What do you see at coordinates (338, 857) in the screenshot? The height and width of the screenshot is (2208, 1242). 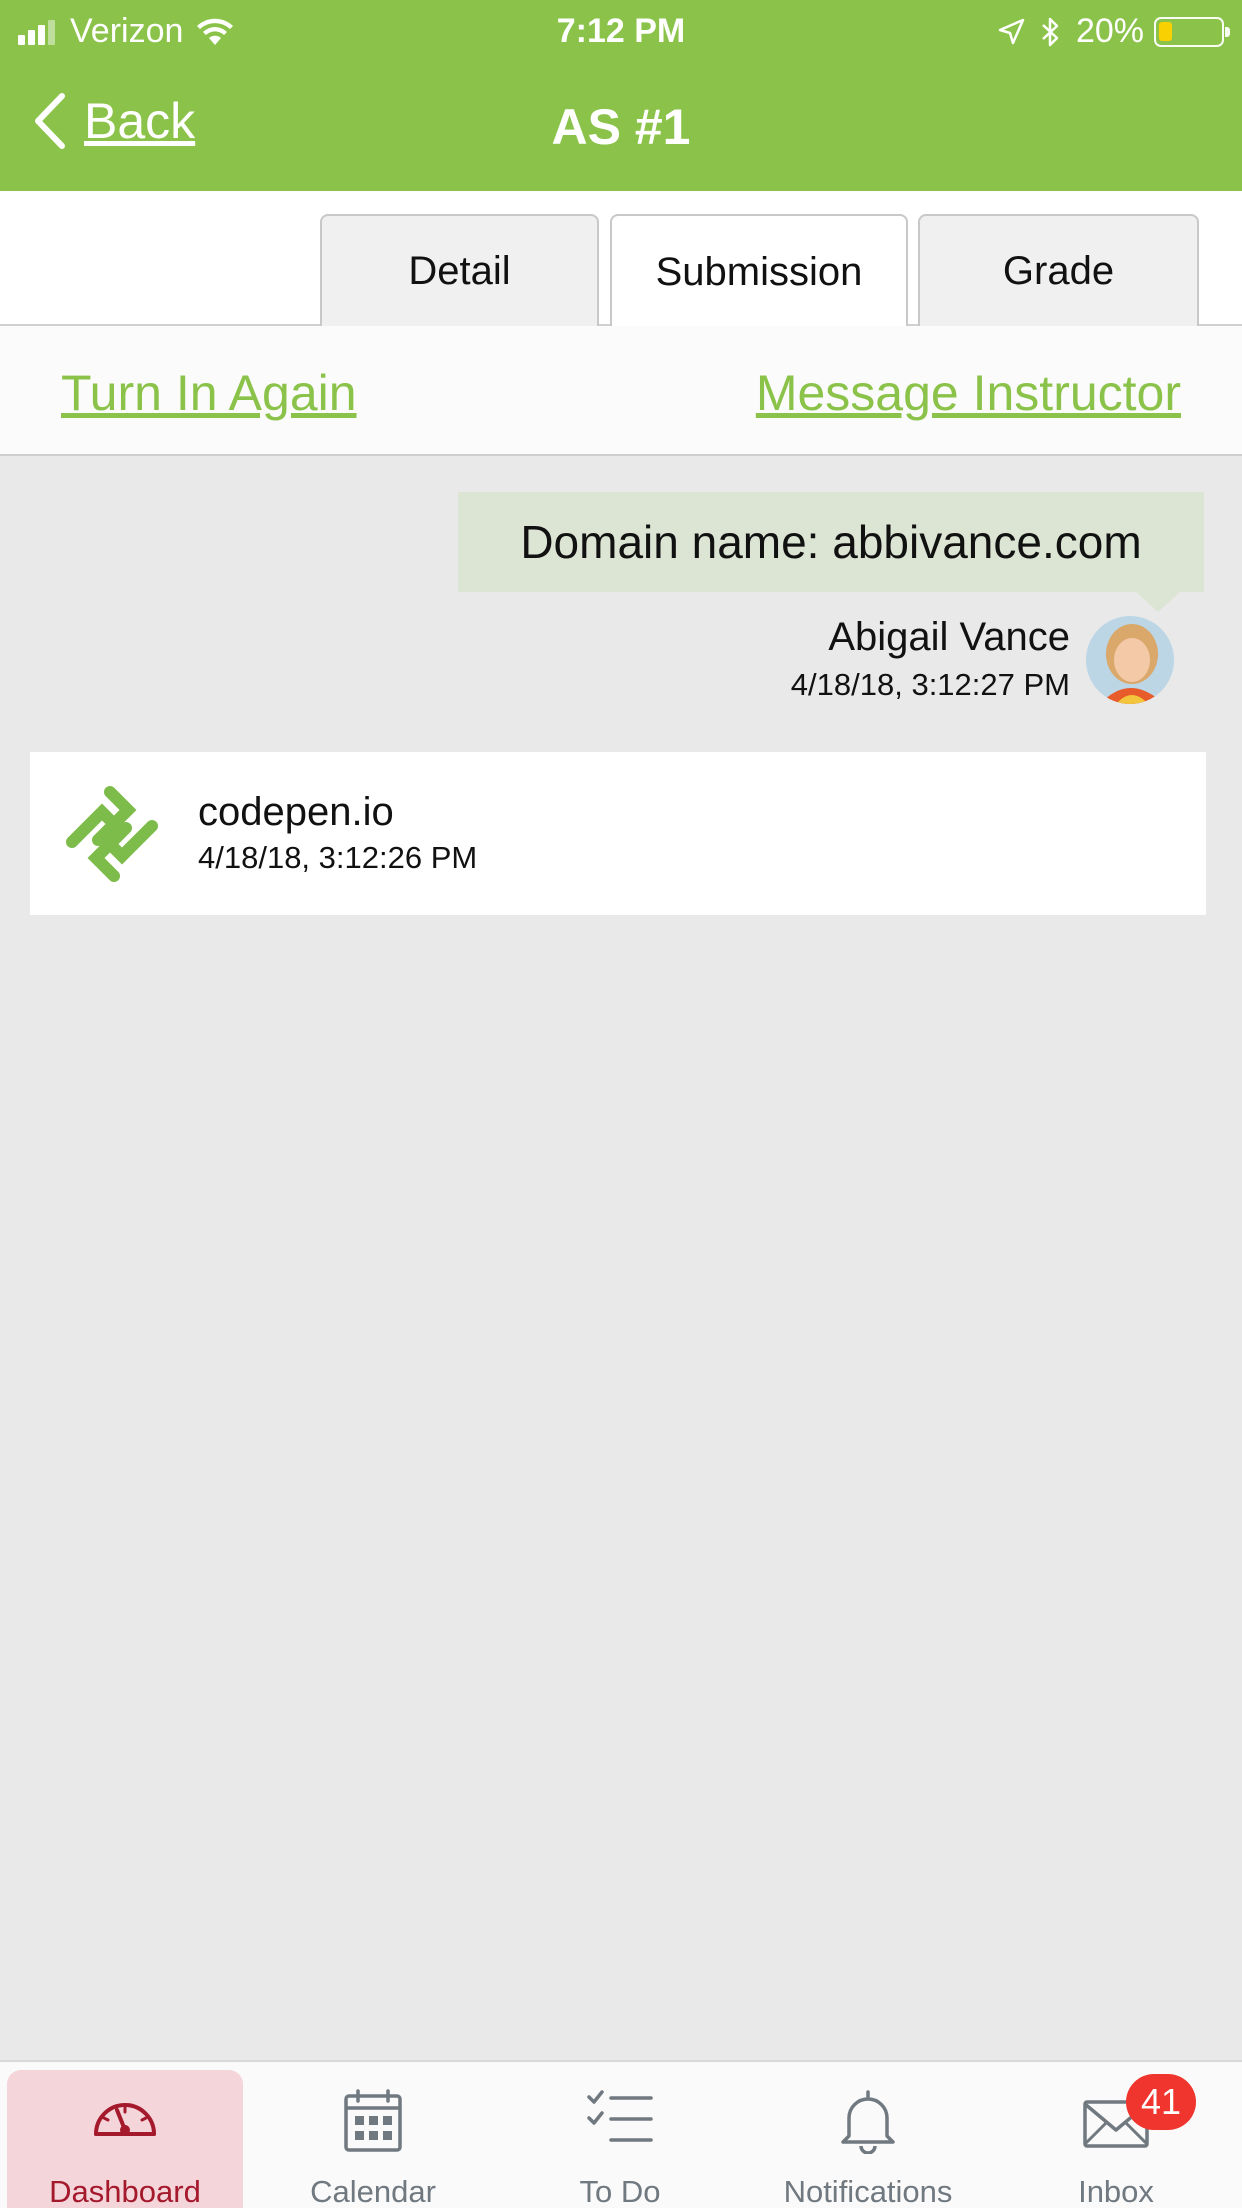 I see `link-timestamp: 4/18/18, 3:12:26 PM` at bounding box center [338, 857].